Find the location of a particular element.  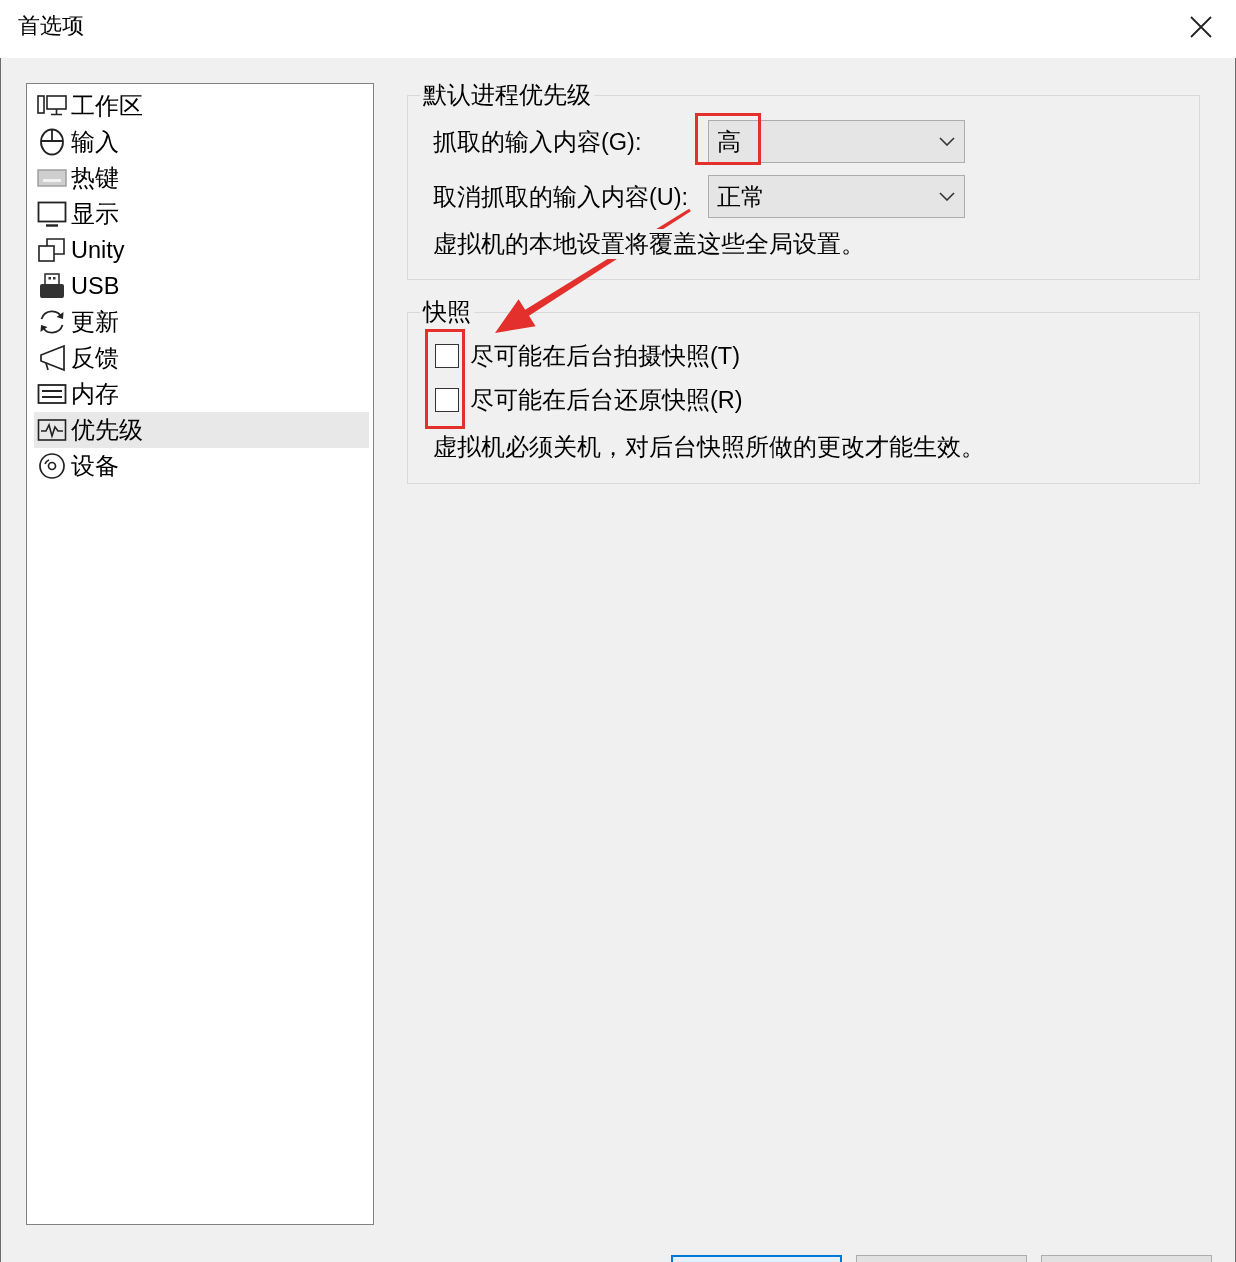

disc-icon is located at coordinates (52, 466).